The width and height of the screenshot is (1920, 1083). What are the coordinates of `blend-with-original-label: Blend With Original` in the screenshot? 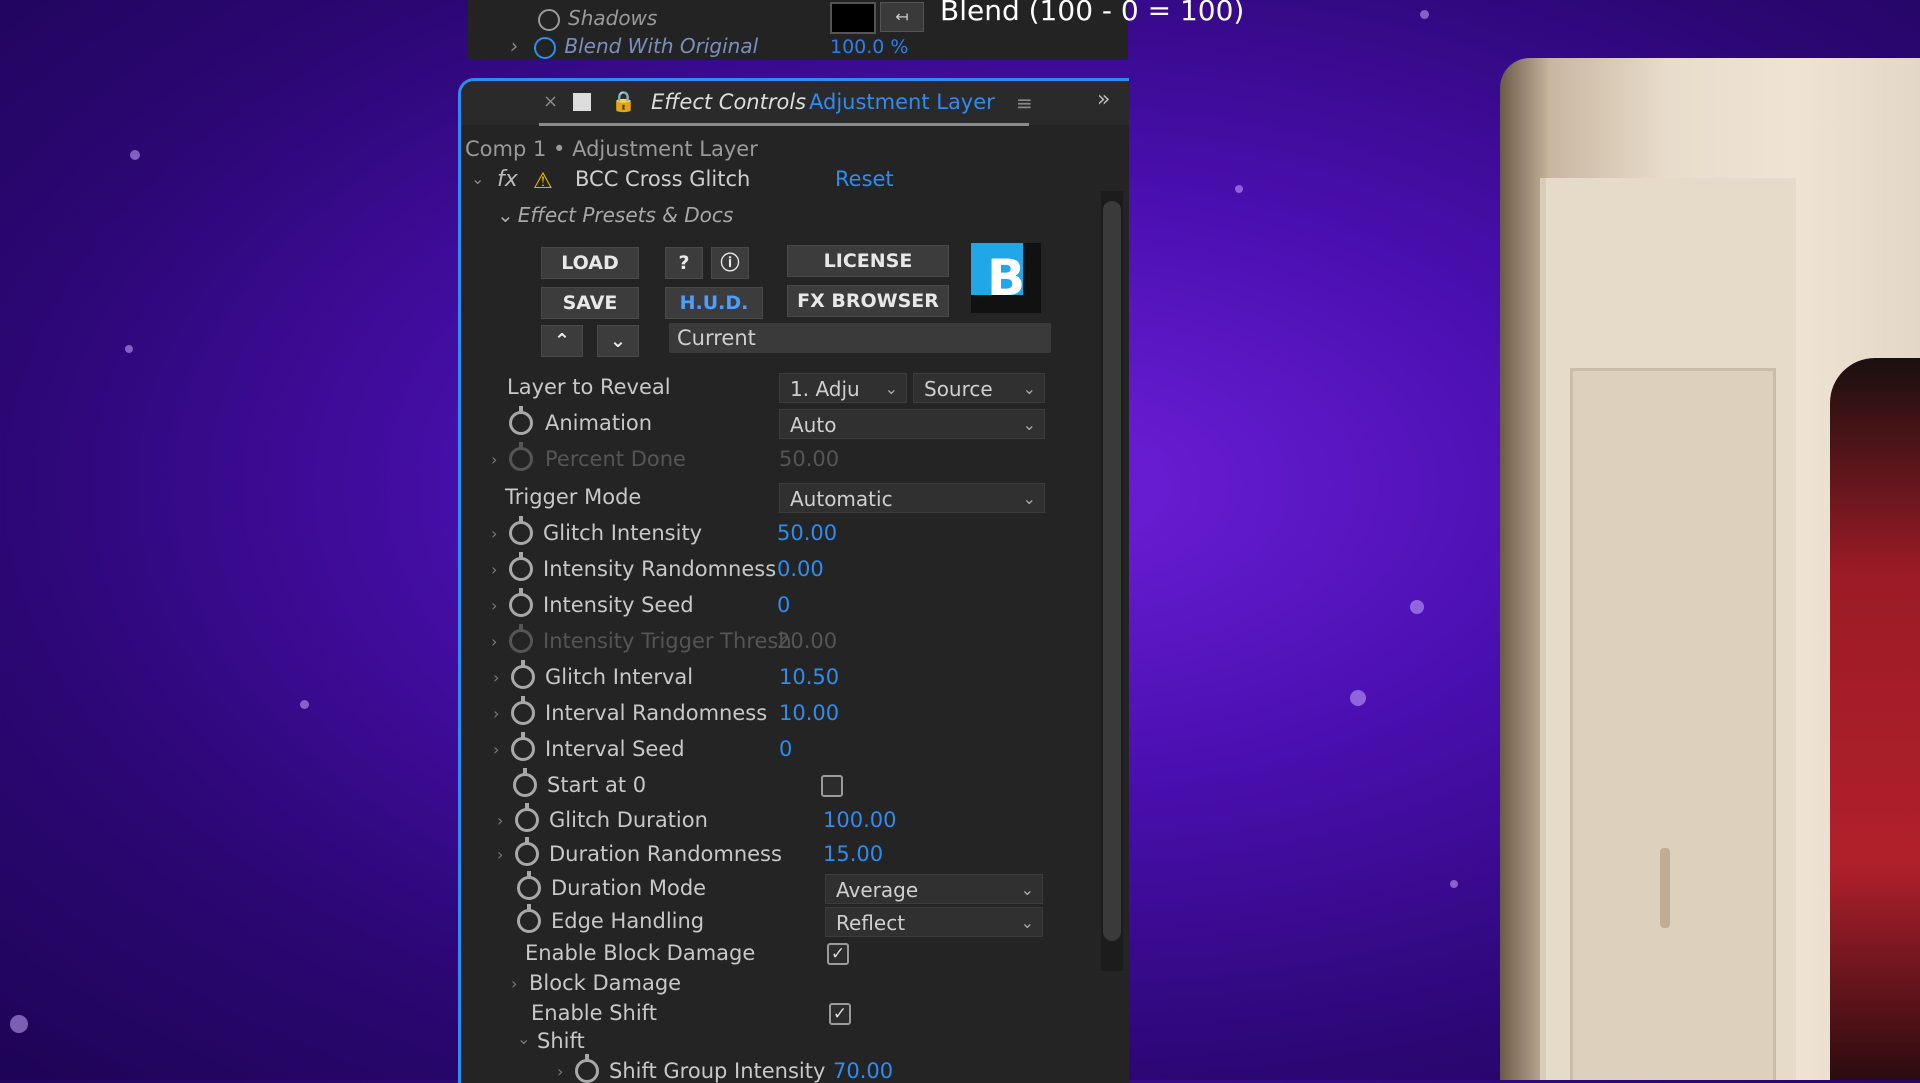 It's located at (661, 46).